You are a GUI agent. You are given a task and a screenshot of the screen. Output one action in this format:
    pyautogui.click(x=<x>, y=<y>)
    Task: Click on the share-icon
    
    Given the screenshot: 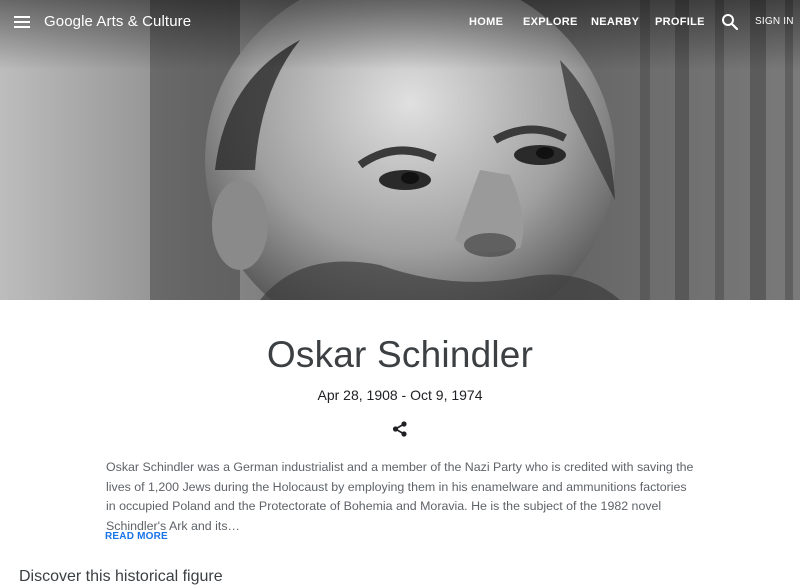 What is the action you would take?
    pyautogui.click(x=400, y=429)
    